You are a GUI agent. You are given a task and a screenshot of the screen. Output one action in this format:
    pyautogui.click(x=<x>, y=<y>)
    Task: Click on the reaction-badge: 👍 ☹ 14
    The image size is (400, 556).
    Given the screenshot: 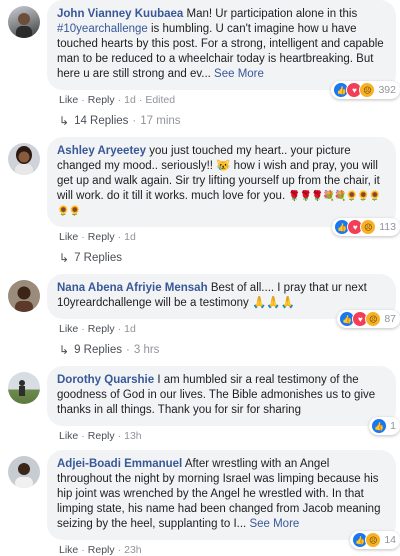 What is the action you would take?
    pyautogui.click(x=375, y=540)
    